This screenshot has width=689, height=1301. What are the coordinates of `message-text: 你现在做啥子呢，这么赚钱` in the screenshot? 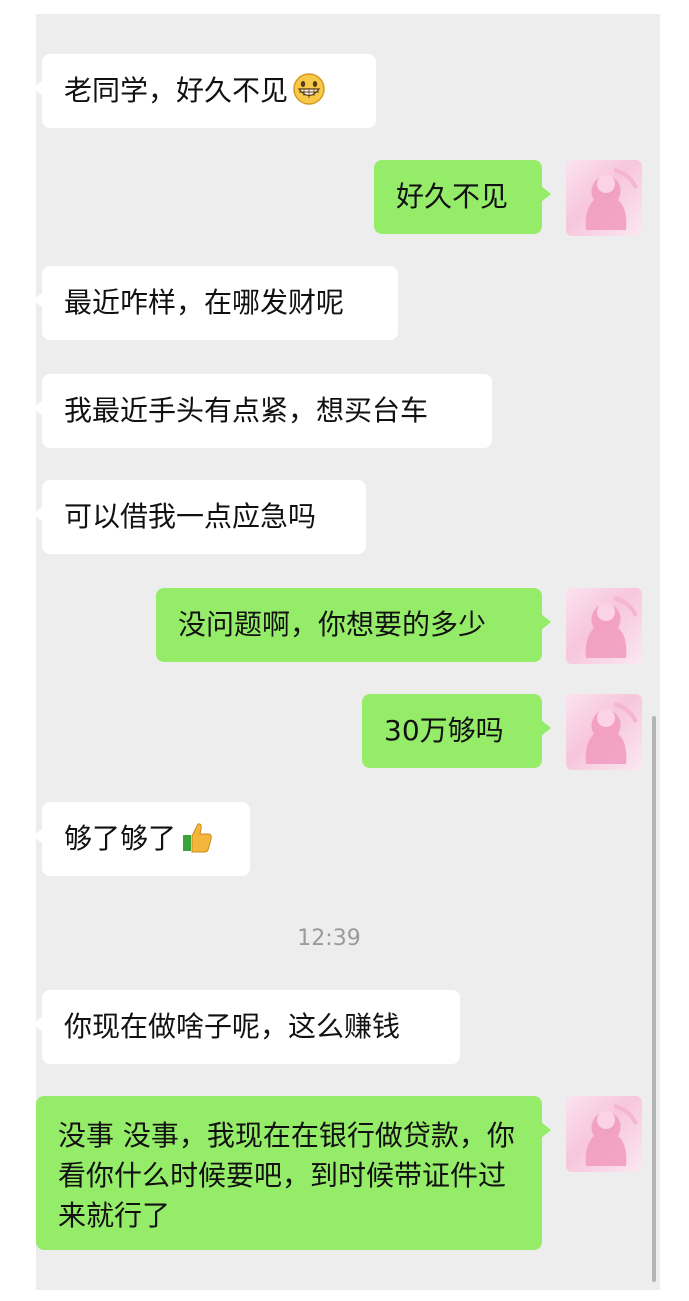 It's located at (232, 1026).